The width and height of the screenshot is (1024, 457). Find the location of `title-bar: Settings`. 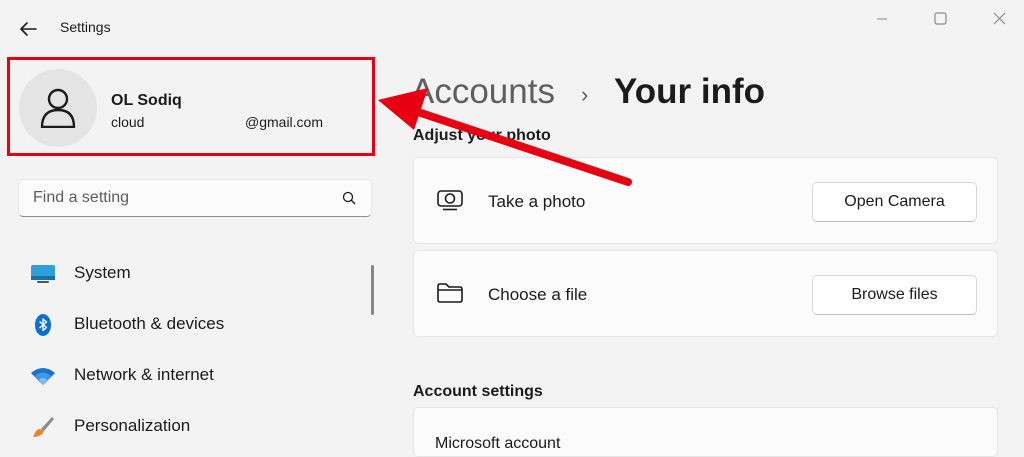

title-bar: Settings is located at coordinates (512, 27).